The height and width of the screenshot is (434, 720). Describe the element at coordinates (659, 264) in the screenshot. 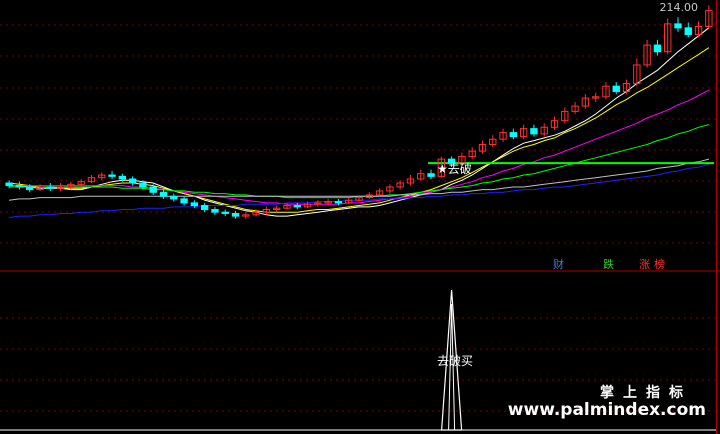

I see `badge-bang: 榜` at that location.